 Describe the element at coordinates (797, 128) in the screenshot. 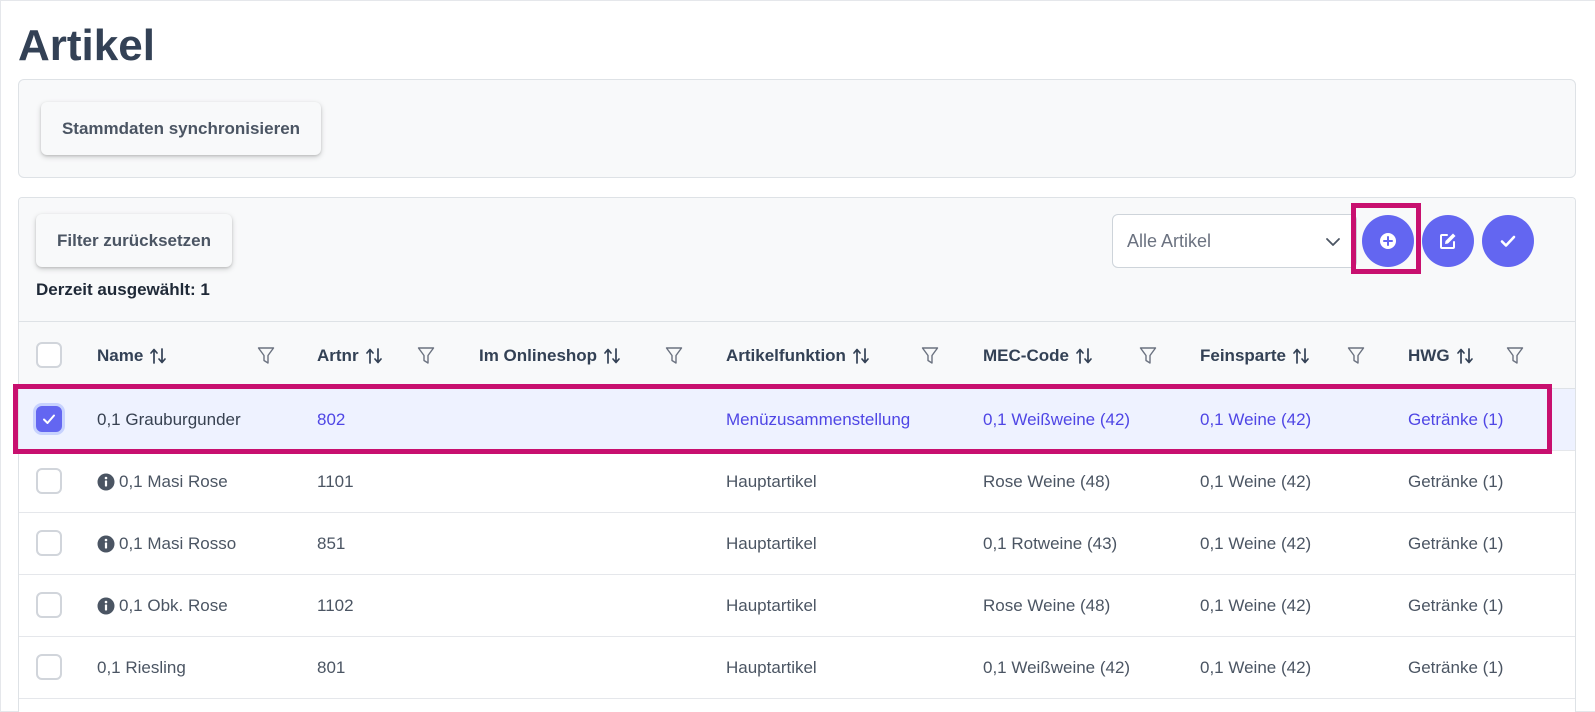

I see `toolbar-panel: Stammdaten synchronisieren` at that location.